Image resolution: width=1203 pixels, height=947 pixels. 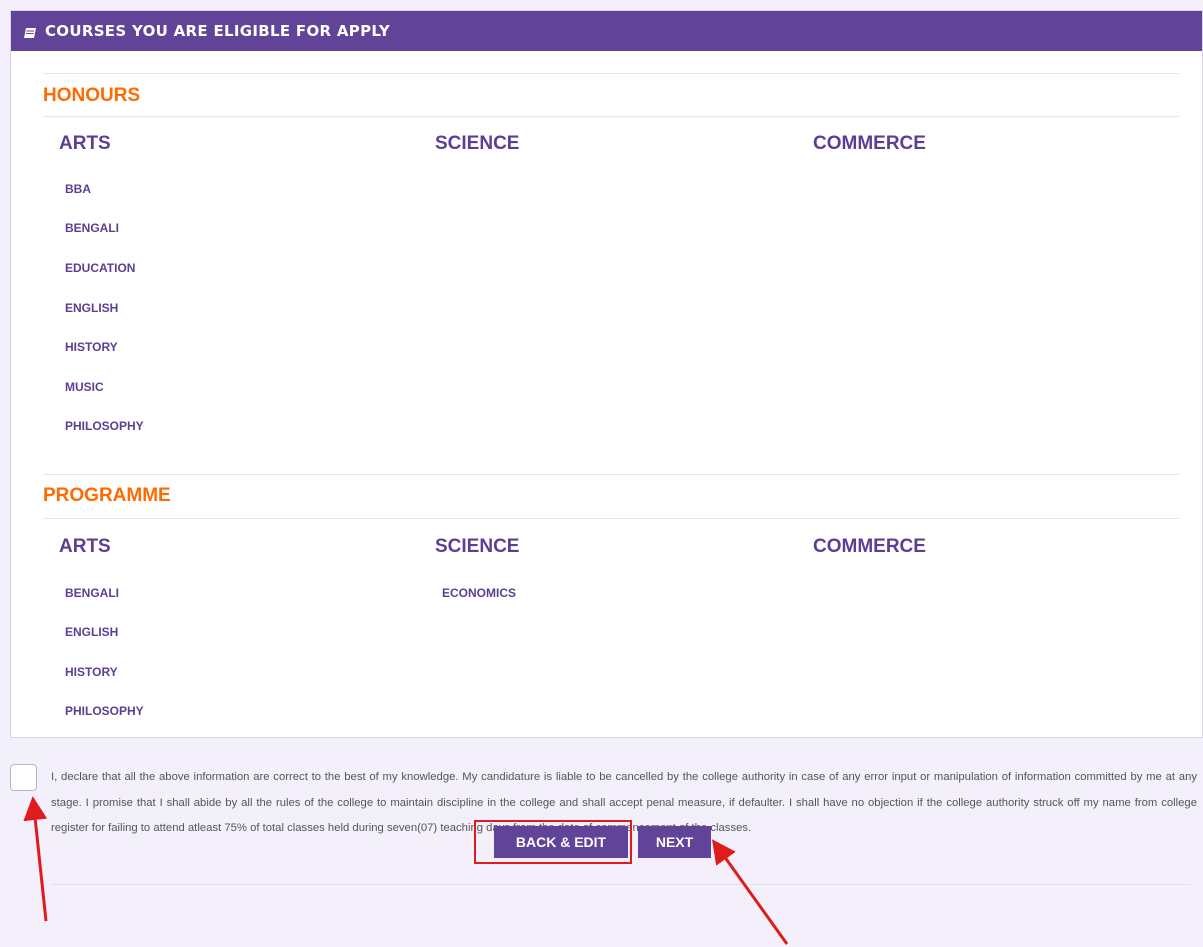 I want to click on programme-title: PROGRAMME, so click(x=107, y=495).